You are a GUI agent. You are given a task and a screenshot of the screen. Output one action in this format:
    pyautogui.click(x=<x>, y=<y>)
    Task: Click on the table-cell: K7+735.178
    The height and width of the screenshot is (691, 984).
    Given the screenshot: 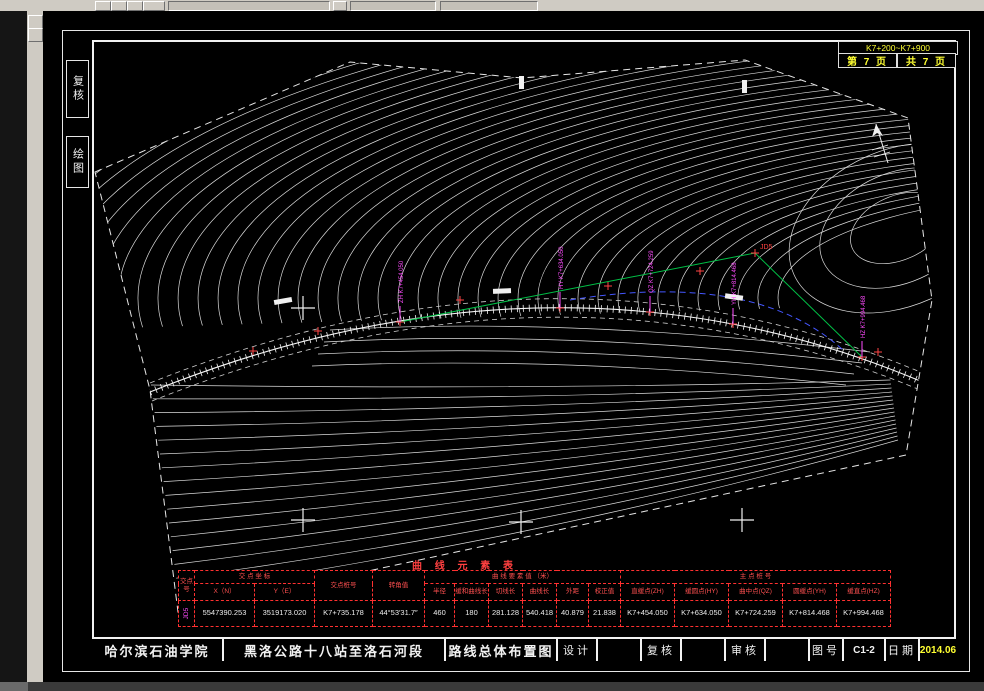 What is the action you would take?
    pyautogui.click(x=343, y=613)
    